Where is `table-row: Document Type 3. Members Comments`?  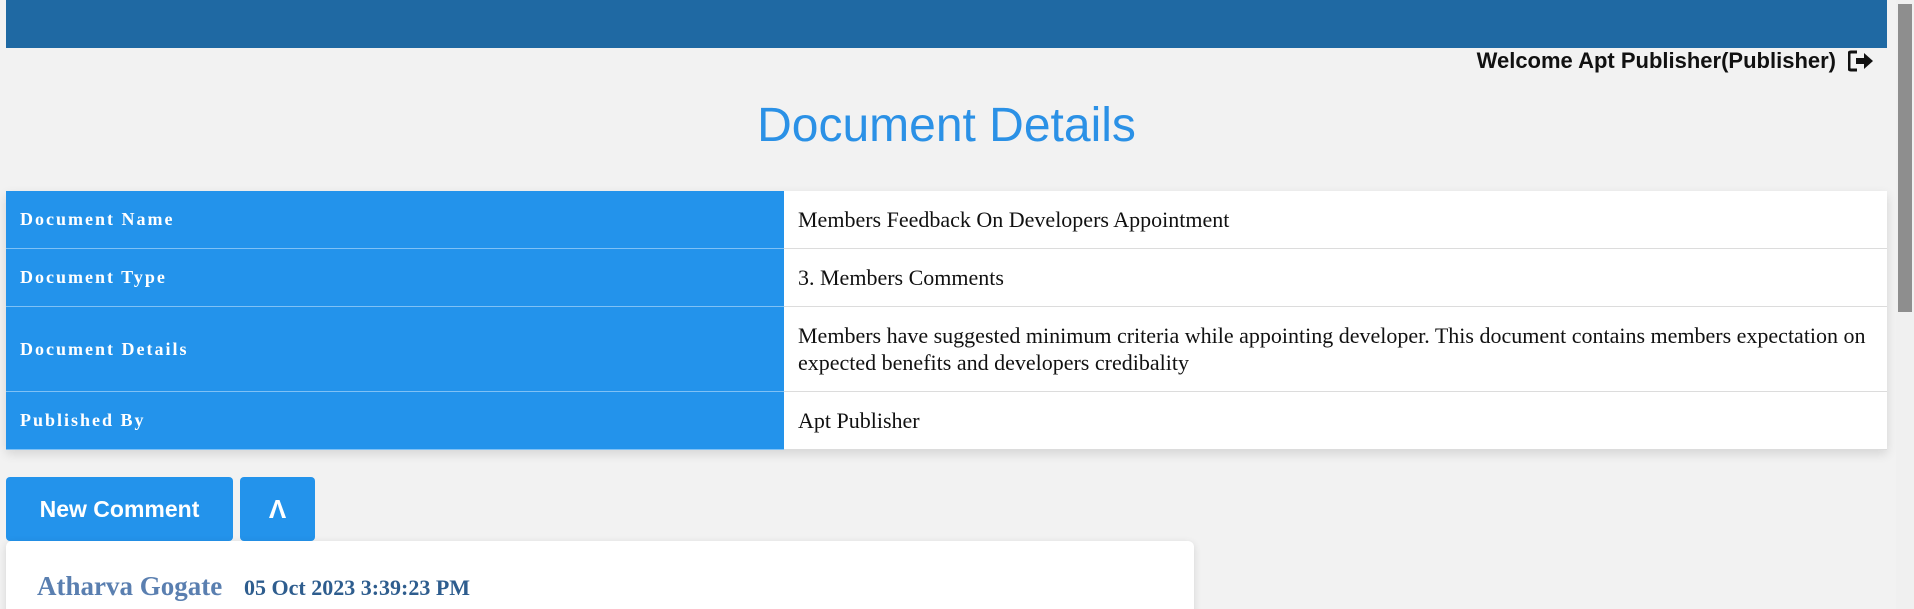
table-row: Document Type 3. Members Comments is located at coordinates (946, 277).